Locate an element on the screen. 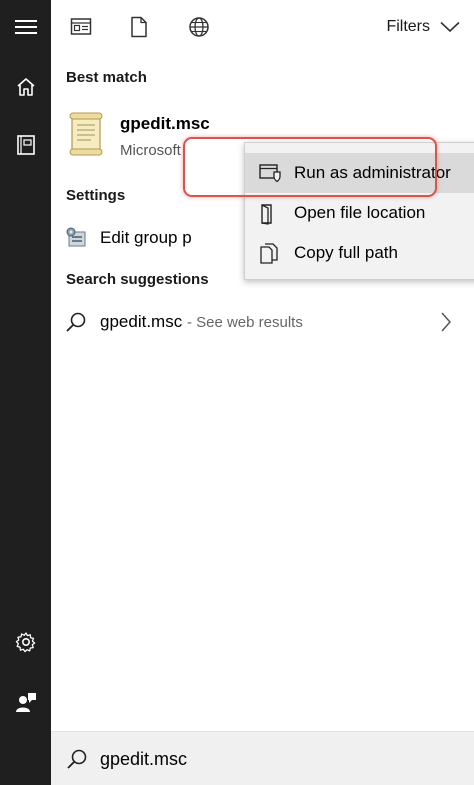 The image size is (474, 785). documents-icon is located at coordinates (139, 27).